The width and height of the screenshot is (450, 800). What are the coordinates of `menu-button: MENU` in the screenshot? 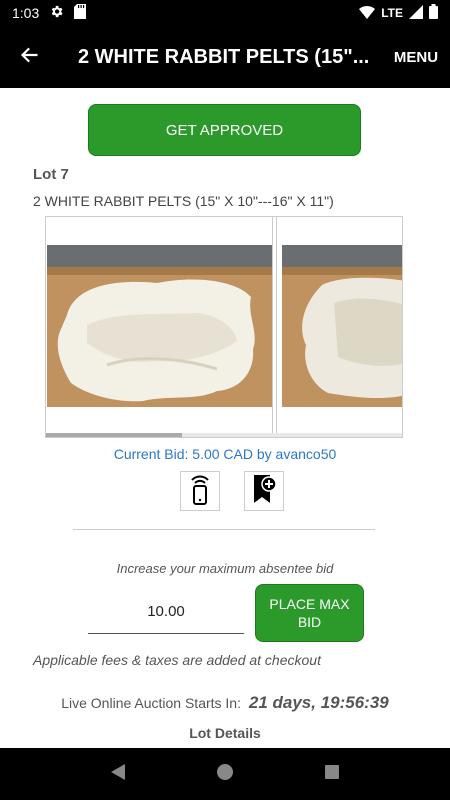 It's located at (416, 57).